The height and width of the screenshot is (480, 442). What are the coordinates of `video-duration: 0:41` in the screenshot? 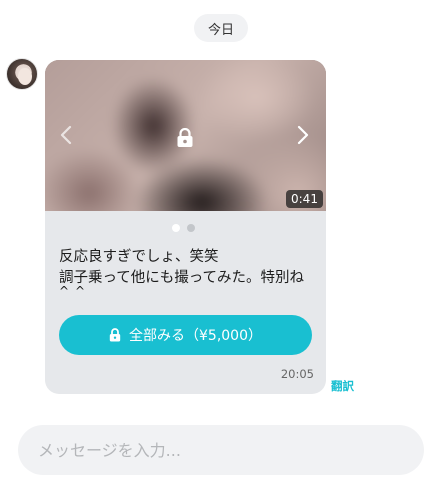 It's located at (304, 199).